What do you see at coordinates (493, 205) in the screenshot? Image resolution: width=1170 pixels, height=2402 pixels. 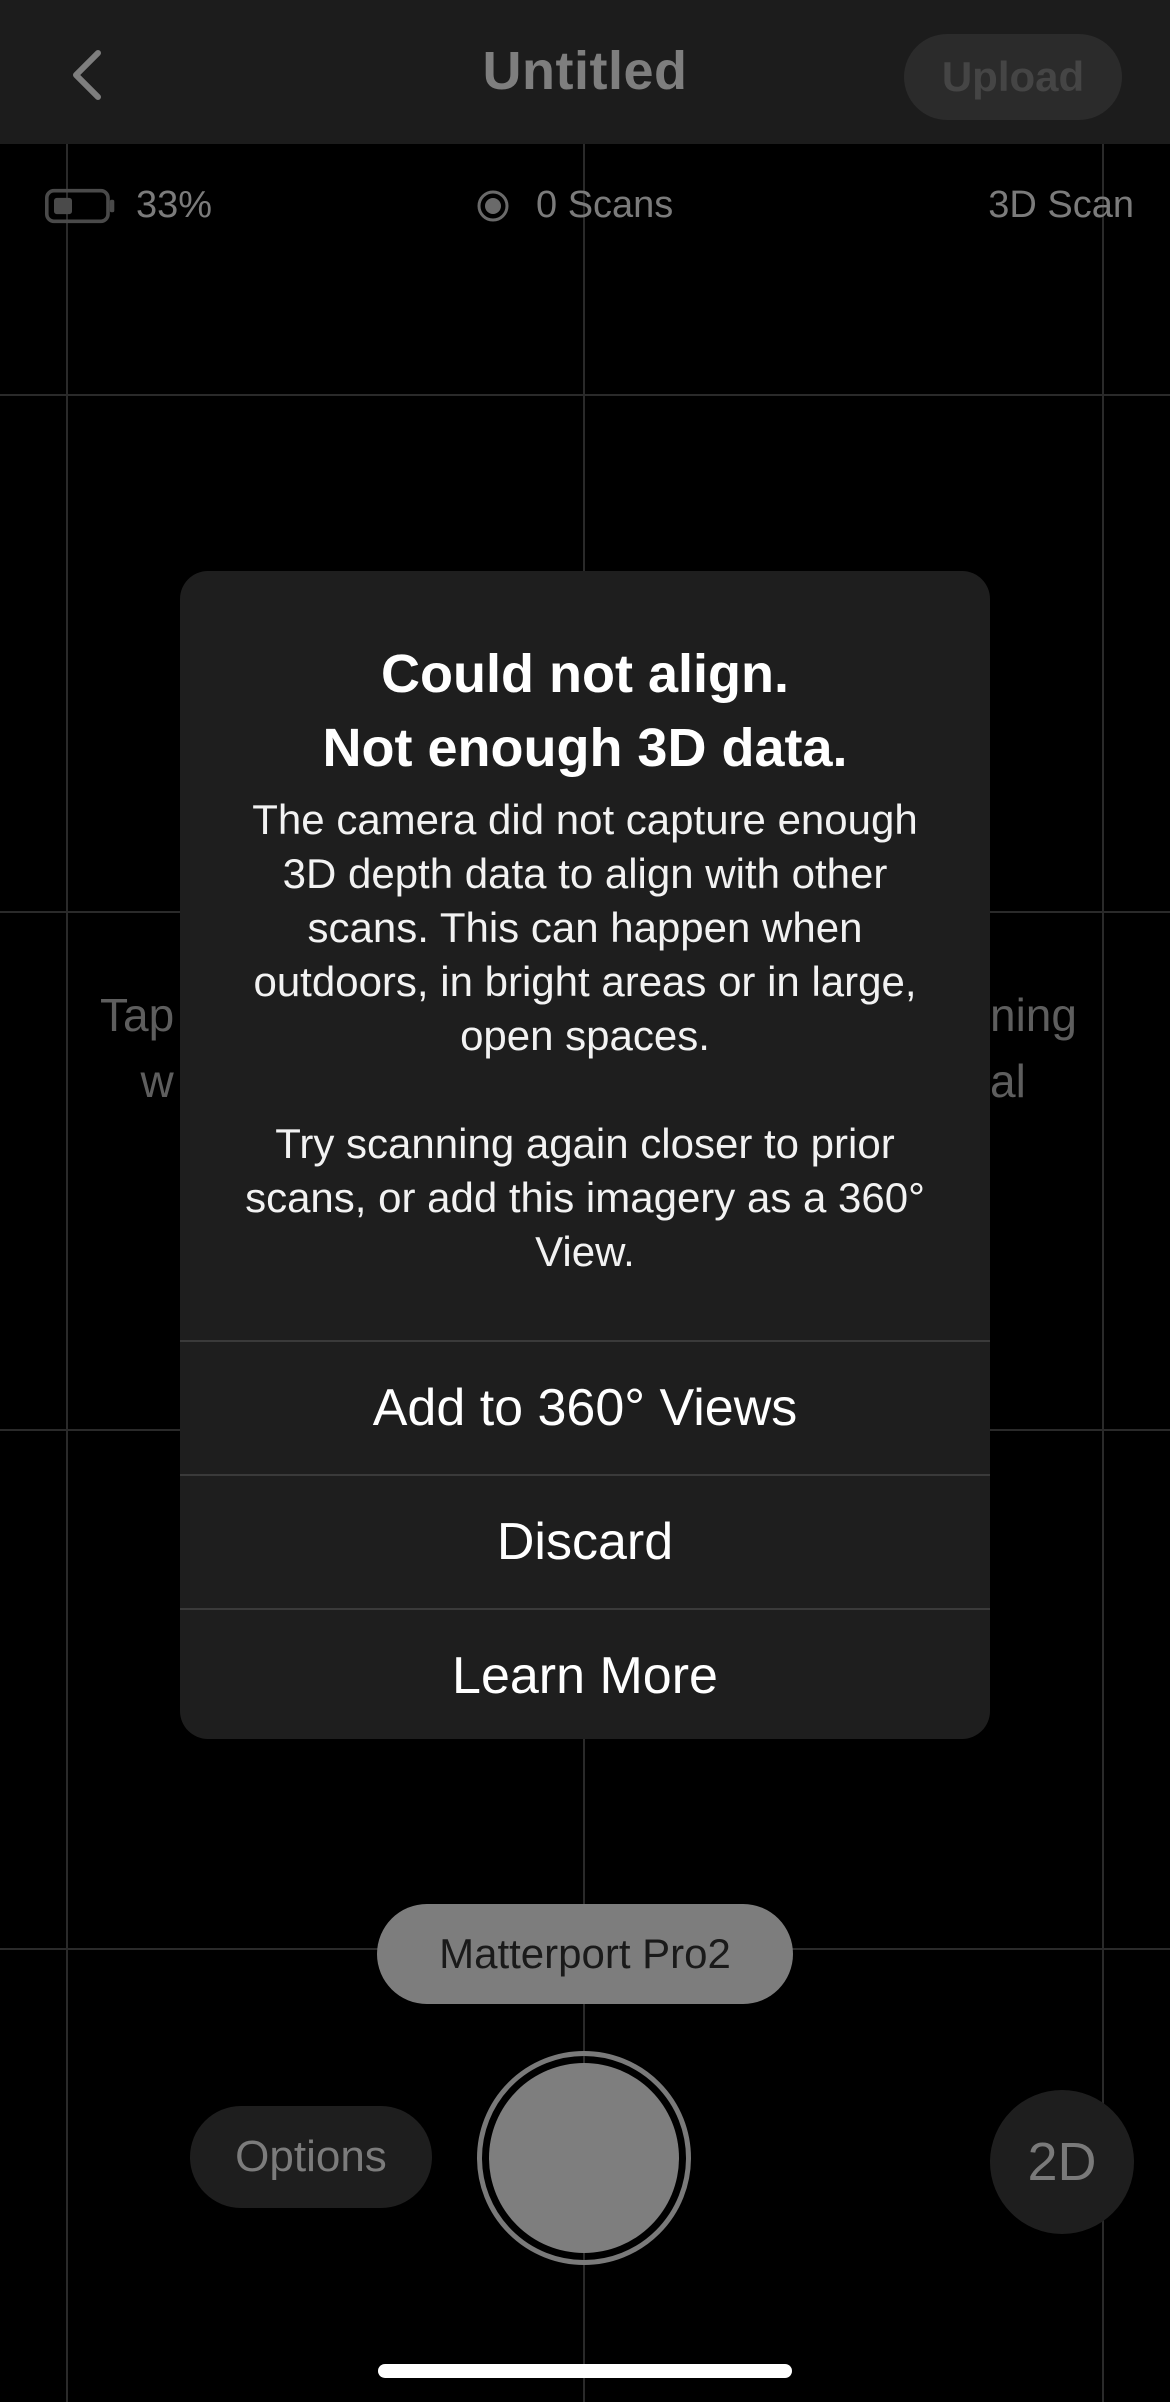 I see `record-dot-icon` at bounding box center [493, 205].